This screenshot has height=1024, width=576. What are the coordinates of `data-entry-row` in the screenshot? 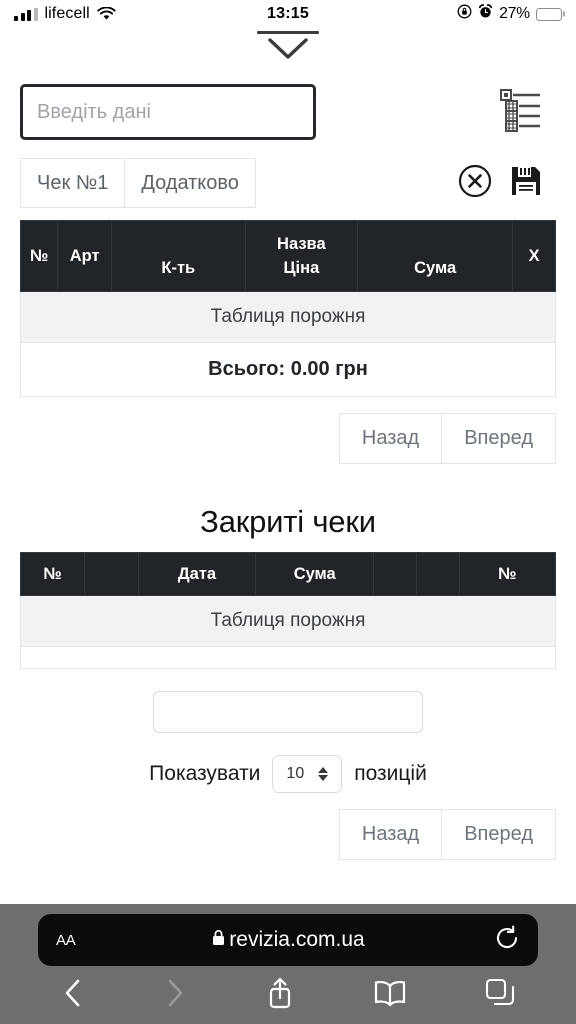 It's located at (288, 112).